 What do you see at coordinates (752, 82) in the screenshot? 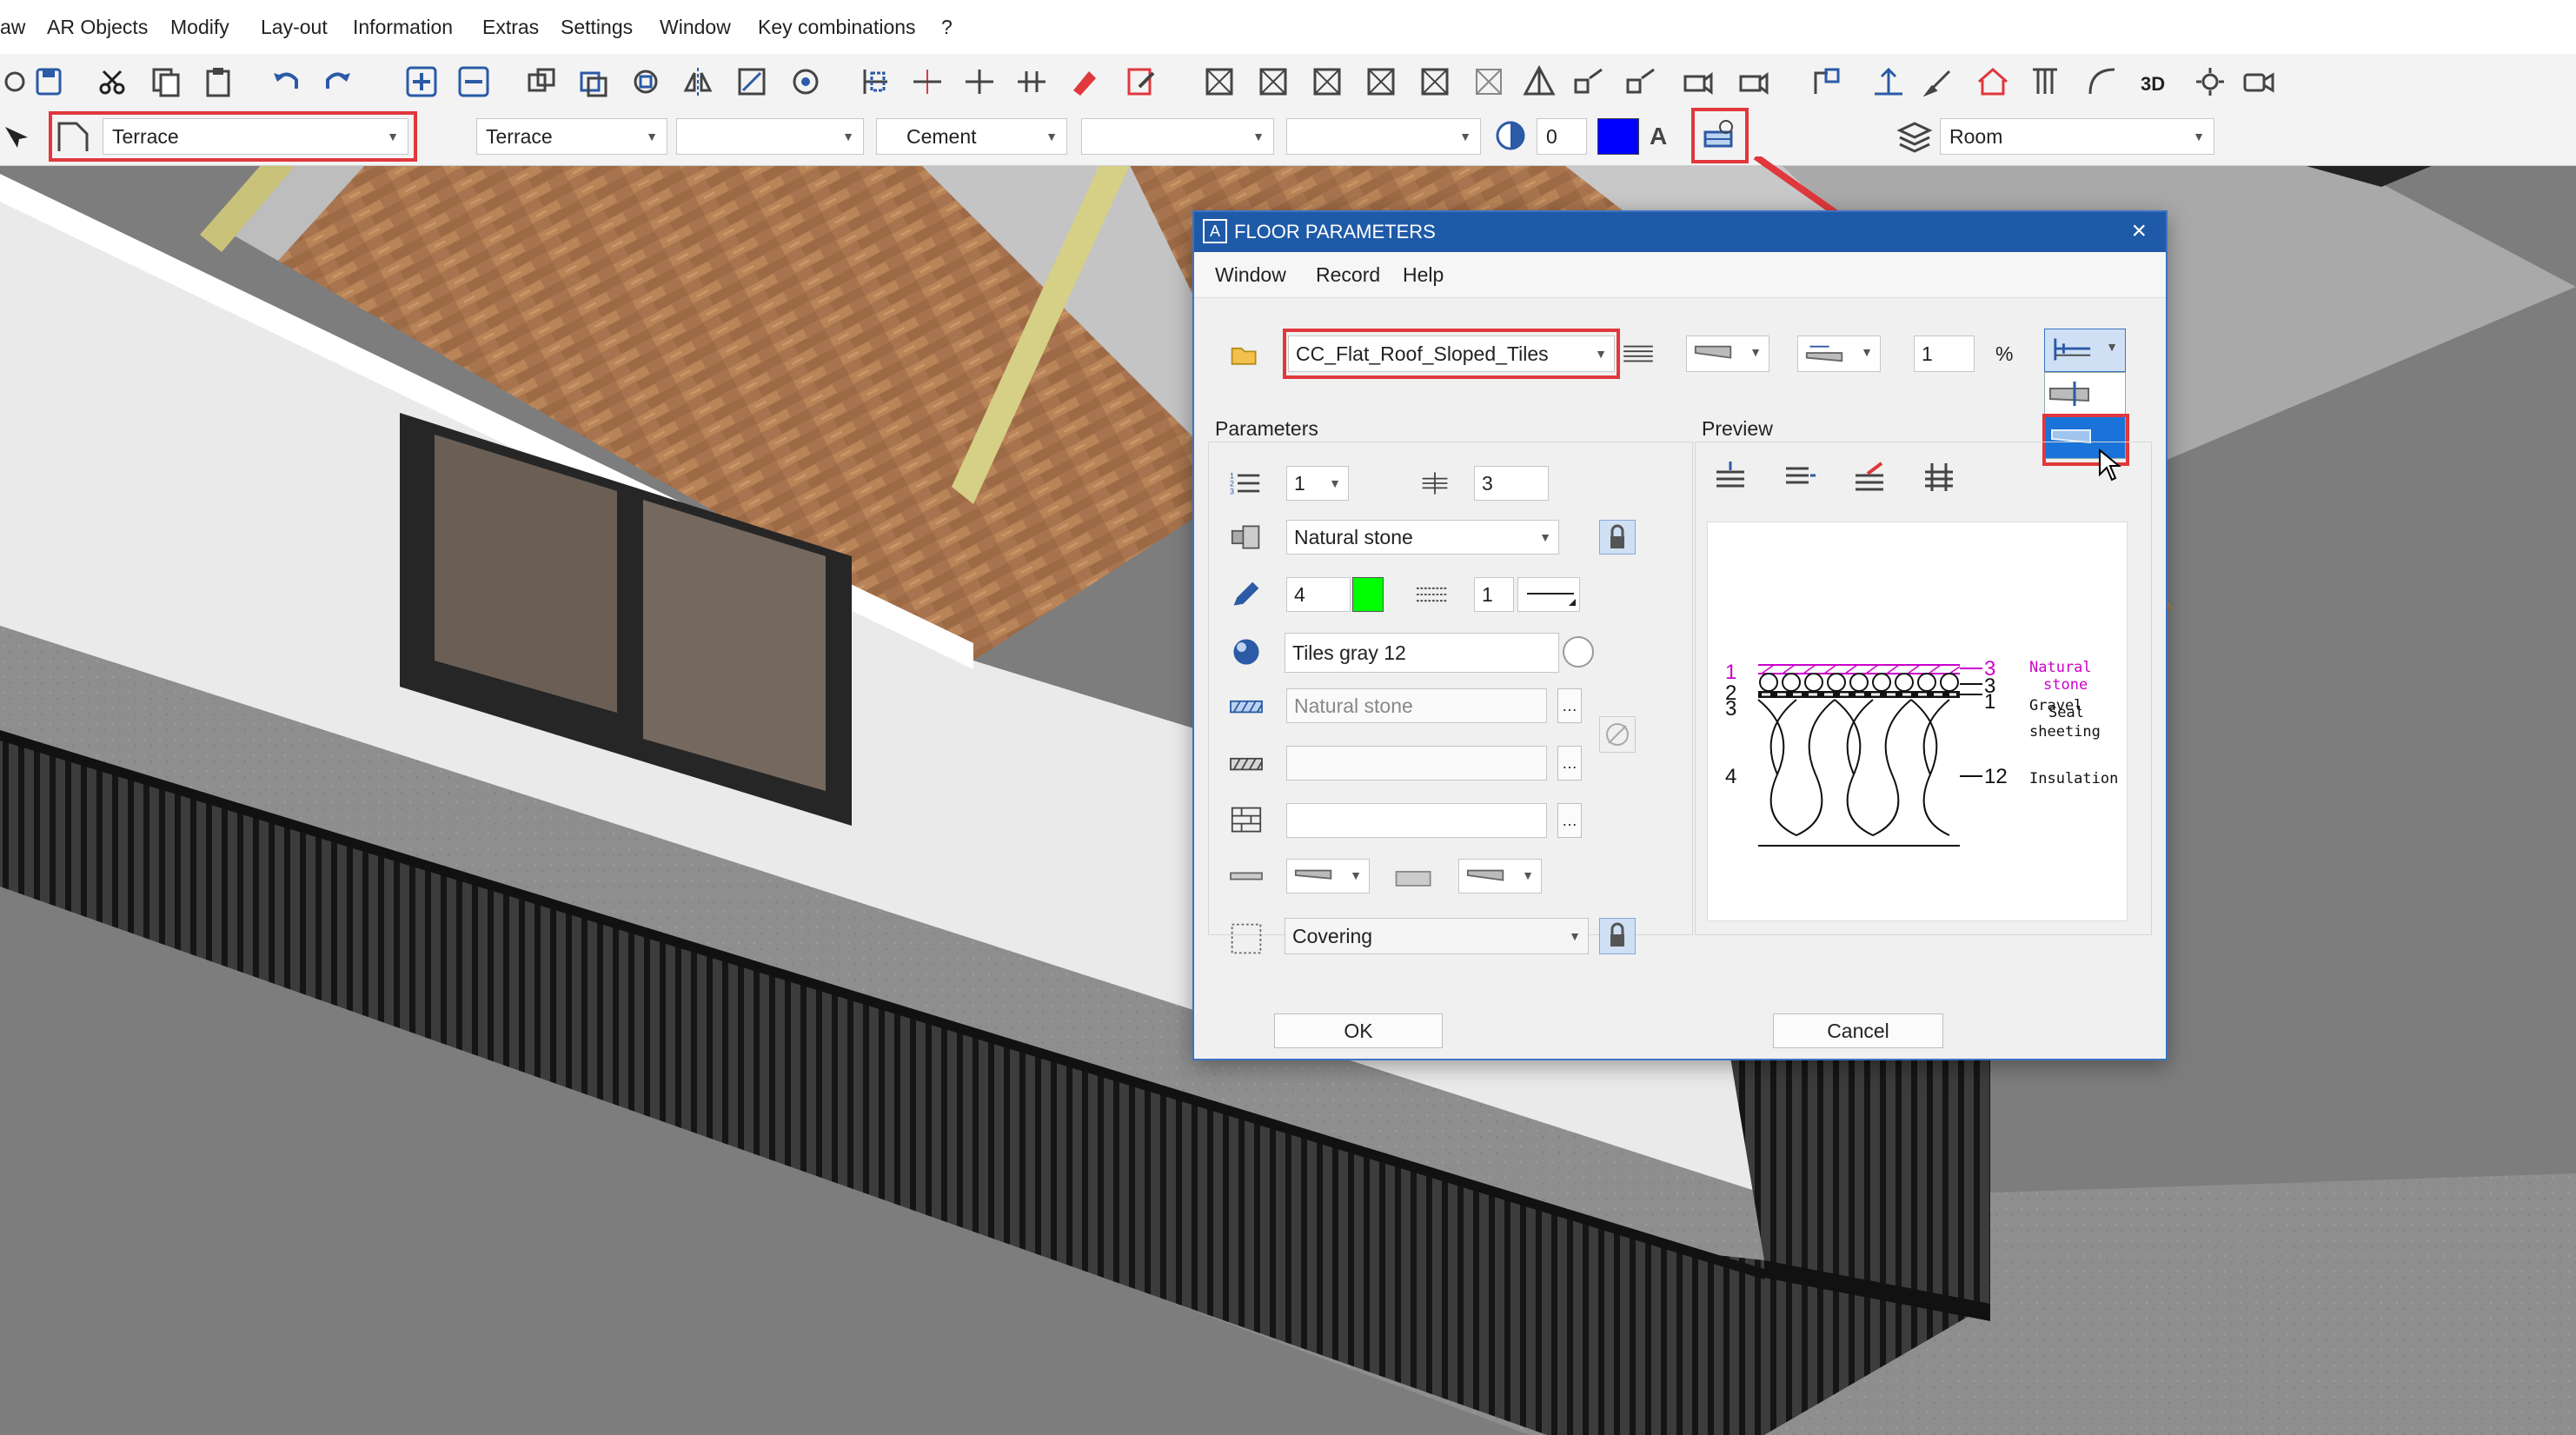
I see `scale-icon` at bounding box center [752, 82].